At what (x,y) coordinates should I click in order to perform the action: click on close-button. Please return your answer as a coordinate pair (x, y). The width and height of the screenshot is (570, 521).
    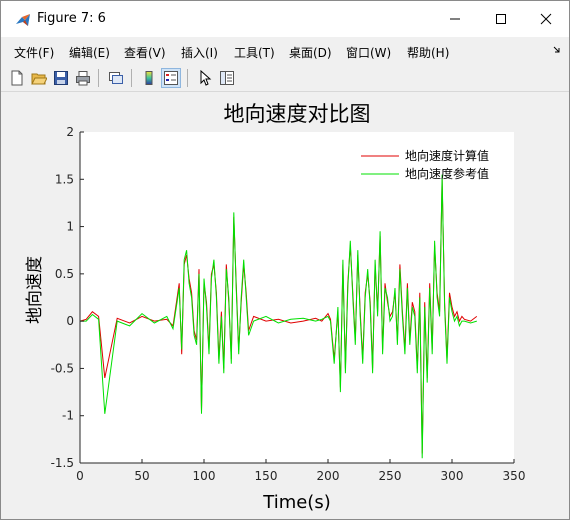
    Looking at the image, I should click on (546, 19).